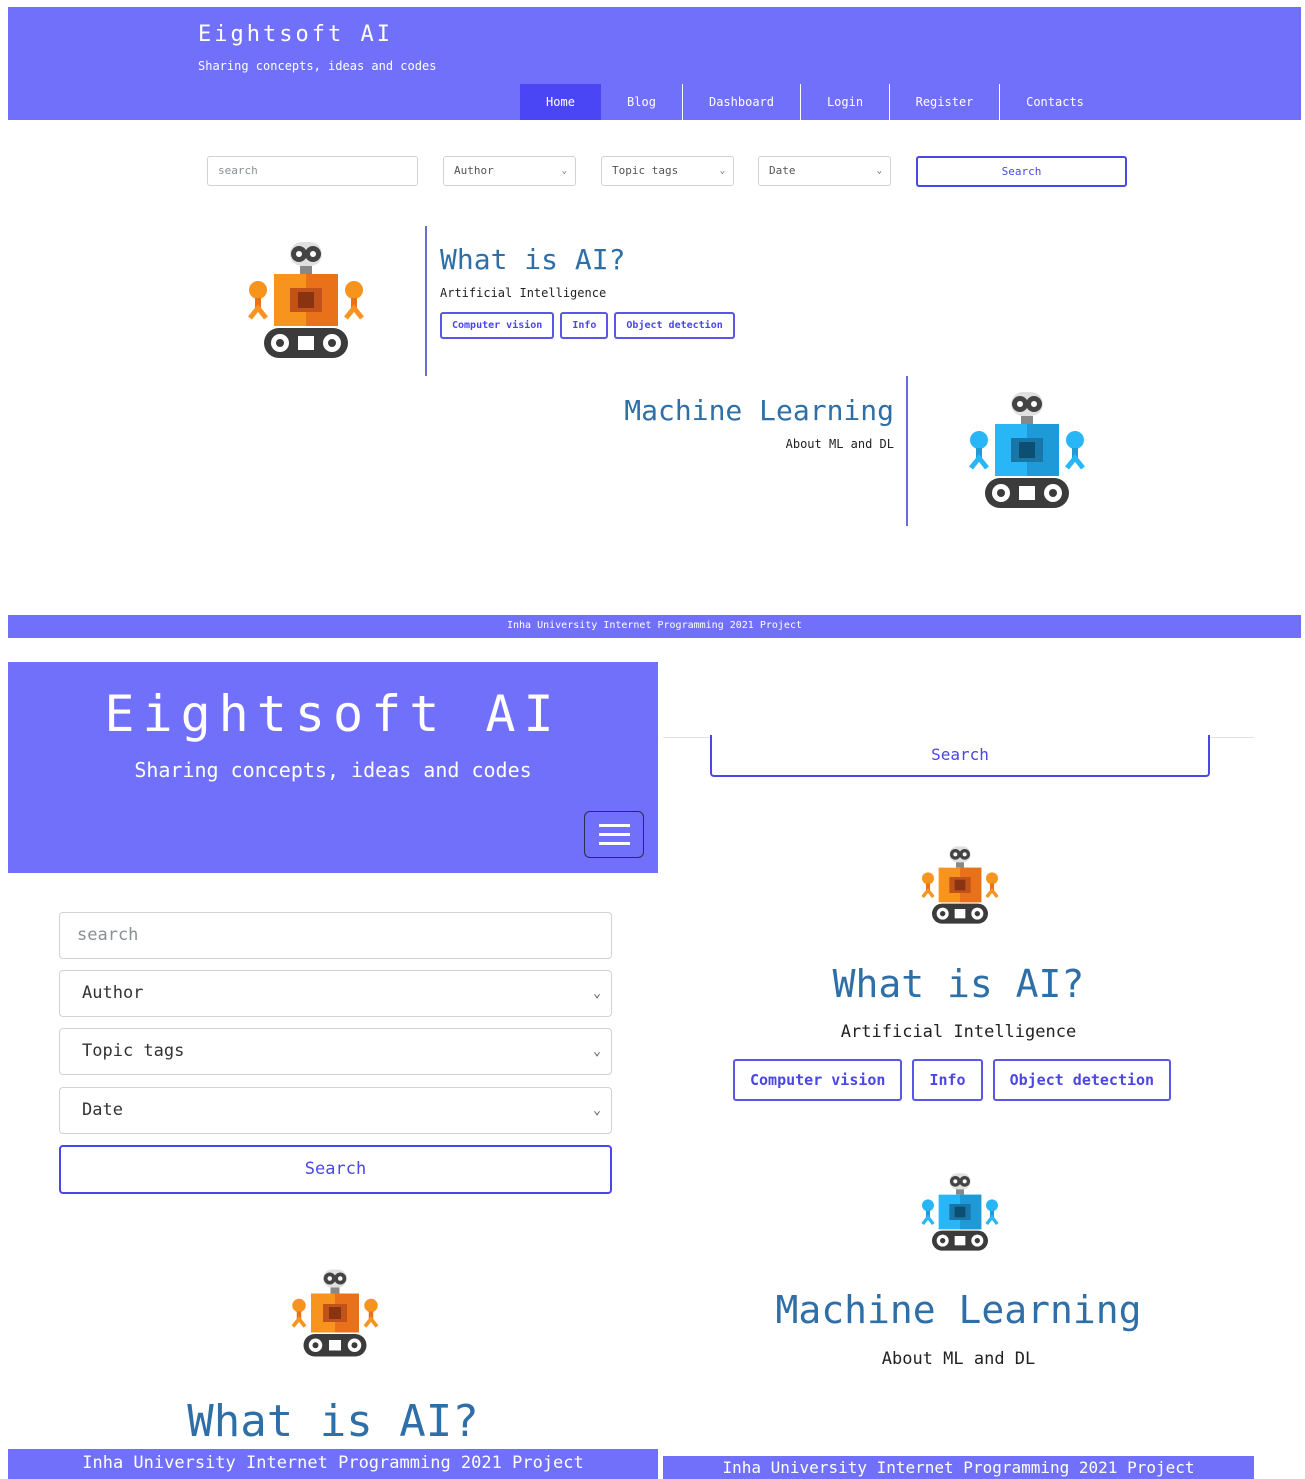 The image size is (1305, 1479). I want to click on nav-login: Login, so click(845, 102).